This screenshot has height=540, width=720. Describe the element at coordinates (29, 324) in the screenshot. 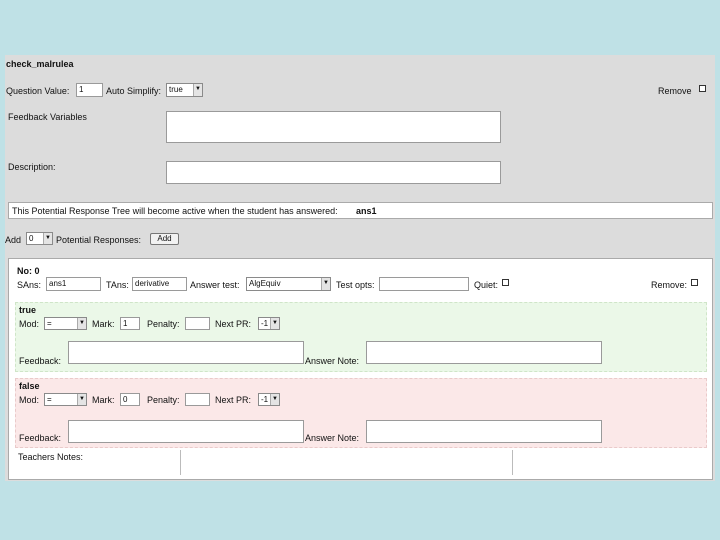

I see `true-mod-label: Mod:` at that location.